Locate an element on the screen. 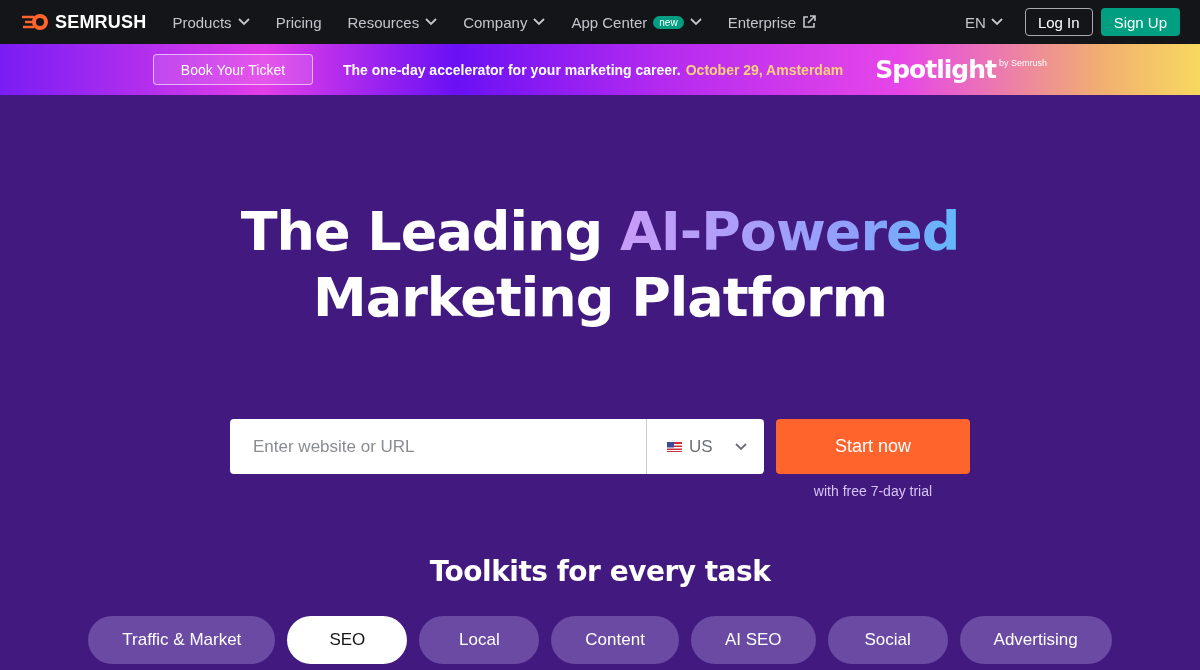 This screenshot has width=1200, height=670. nav-link: Products is located at coordinates (211, 22).